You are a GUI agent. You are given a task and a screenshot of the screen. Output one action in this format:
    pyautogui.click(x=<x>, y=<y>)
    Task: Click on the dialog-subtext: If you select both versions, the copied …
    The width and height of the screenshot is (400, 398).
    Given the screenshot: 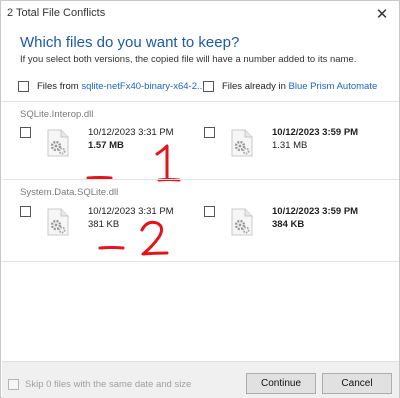 What is the action you would take?
    pyautogui.click(x=188, y=59)
    